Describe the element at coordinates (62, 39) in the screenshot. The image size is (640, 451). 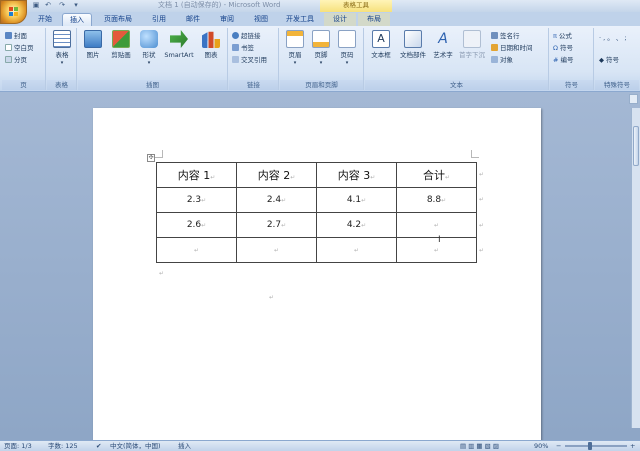
I see `table-icon` at that location.